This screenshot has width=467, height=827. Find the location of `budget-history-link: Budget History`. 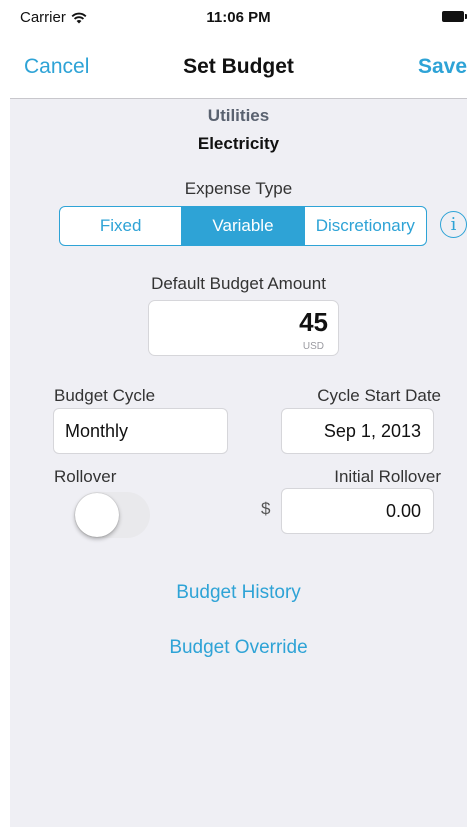

budget-history-link: Budget History is located at coordinates (238, 593).